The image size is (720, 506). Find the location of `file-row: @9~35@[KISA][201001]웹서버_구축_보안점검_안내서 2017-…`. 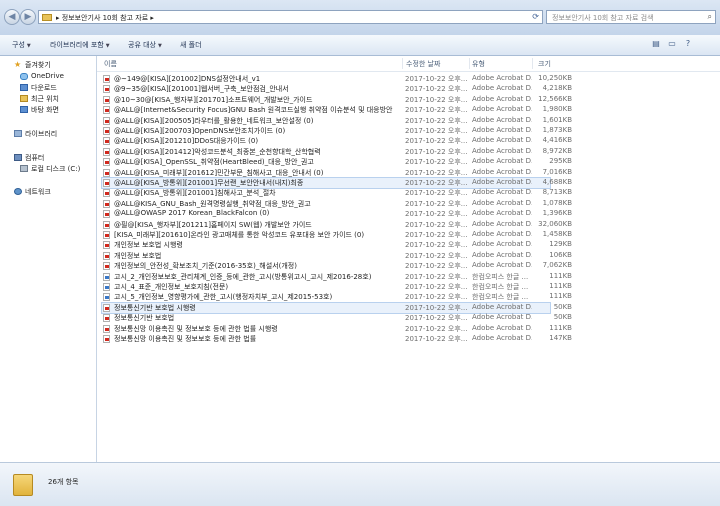

file-row: @9~35@[KISA][201001]웹서버_구축_보안점검_안내서 2017-… is located at coordinates (337, 89).